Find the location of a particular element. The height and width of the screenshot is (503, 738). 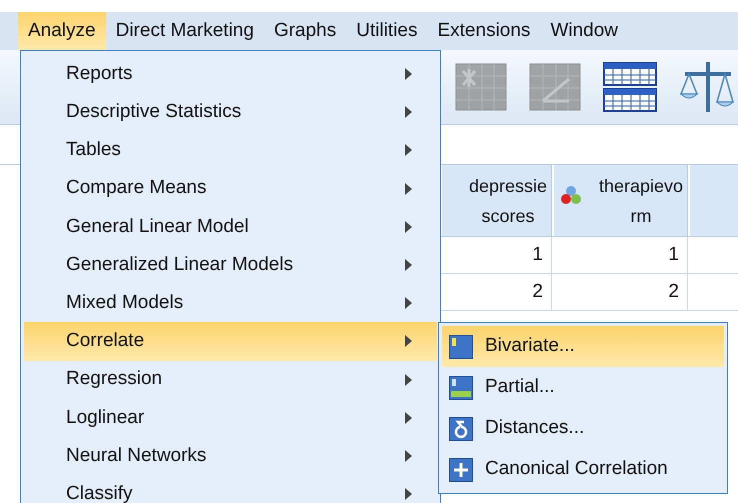

submenu-item: Canonical Correlation is located at coordinates (583, 469).